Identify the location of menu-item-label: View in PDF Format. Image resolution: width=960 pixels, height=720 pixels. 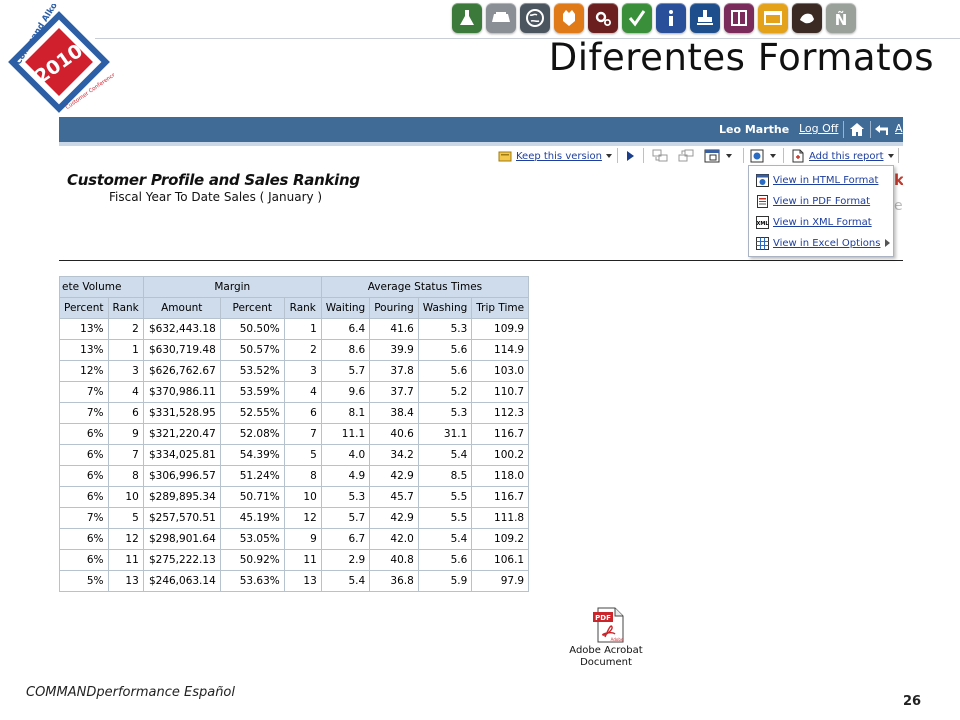
(822, 201).